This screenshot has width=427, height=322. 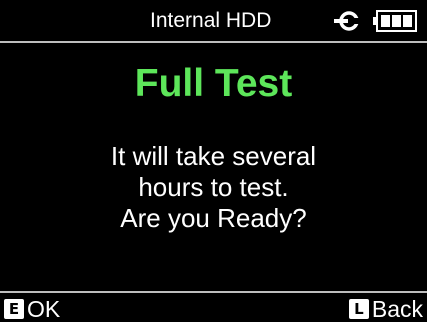 I want to click on status-bar: Internal HDD, so click(x=213, y=21).